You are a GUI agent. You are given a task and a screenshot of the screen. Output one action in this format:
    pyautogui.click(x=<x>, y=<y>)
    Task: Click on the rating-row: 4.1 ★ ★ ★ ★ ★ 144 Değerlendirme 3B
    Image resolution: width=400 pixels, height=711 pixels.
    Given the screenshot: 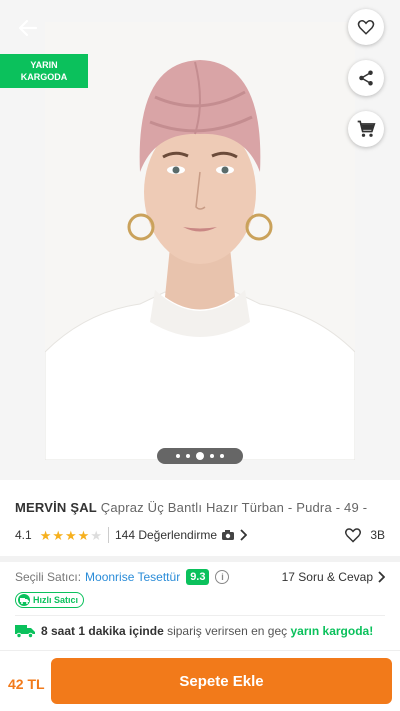 What is the action you would take?
    pyautogui.click(x=200, y=535)
    